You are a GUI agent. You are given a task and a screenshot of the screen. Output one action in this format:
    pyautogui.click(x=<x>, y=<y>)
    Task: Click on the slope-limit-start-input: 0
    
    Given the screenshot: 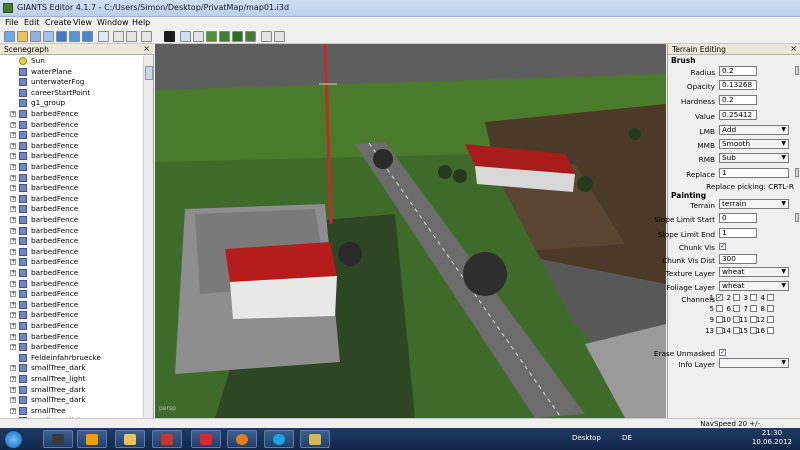 What is the action you would take?
    pyautogui.click(x=738, y=218)
    